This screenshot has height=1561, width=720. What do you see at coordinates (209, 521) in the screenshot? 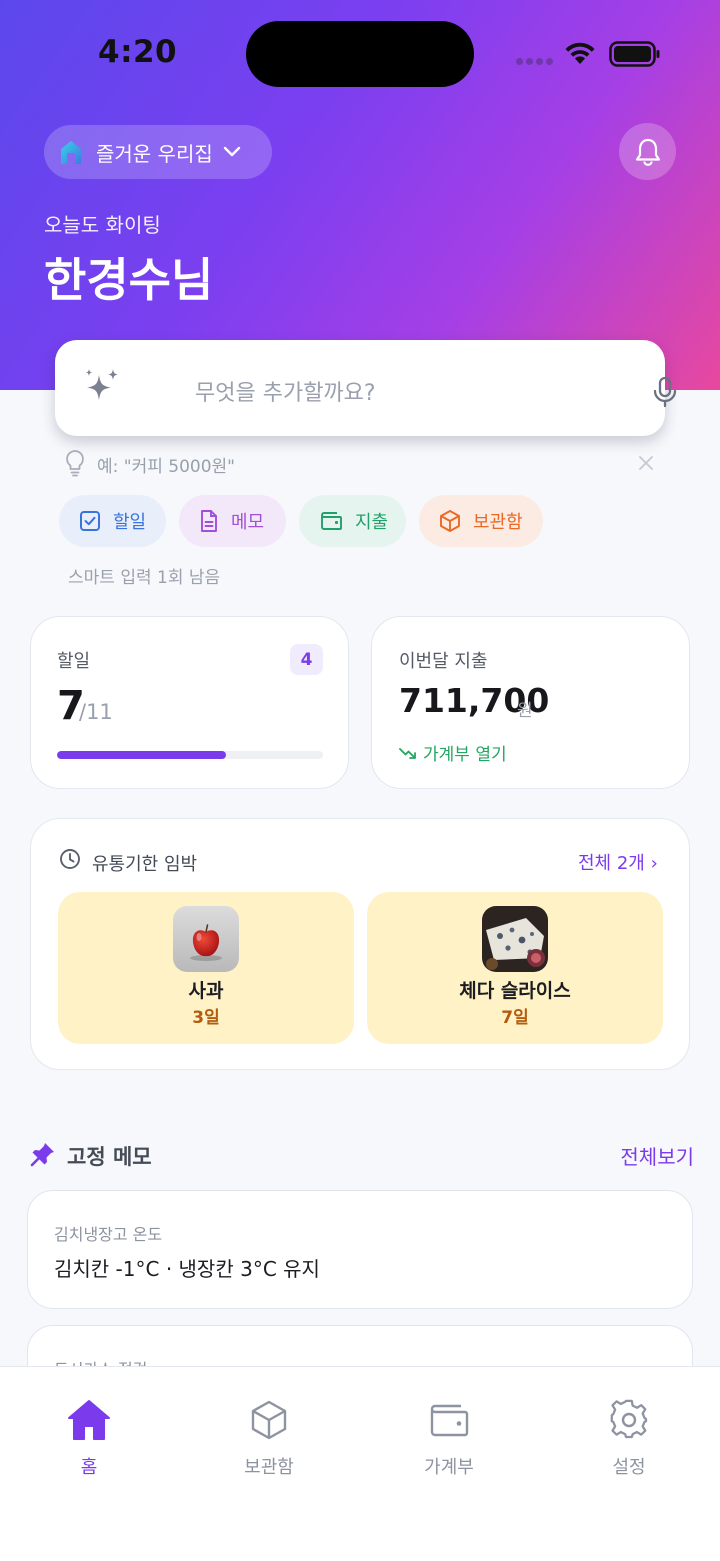
I see `document-icon` at bounding box center [209, 521].